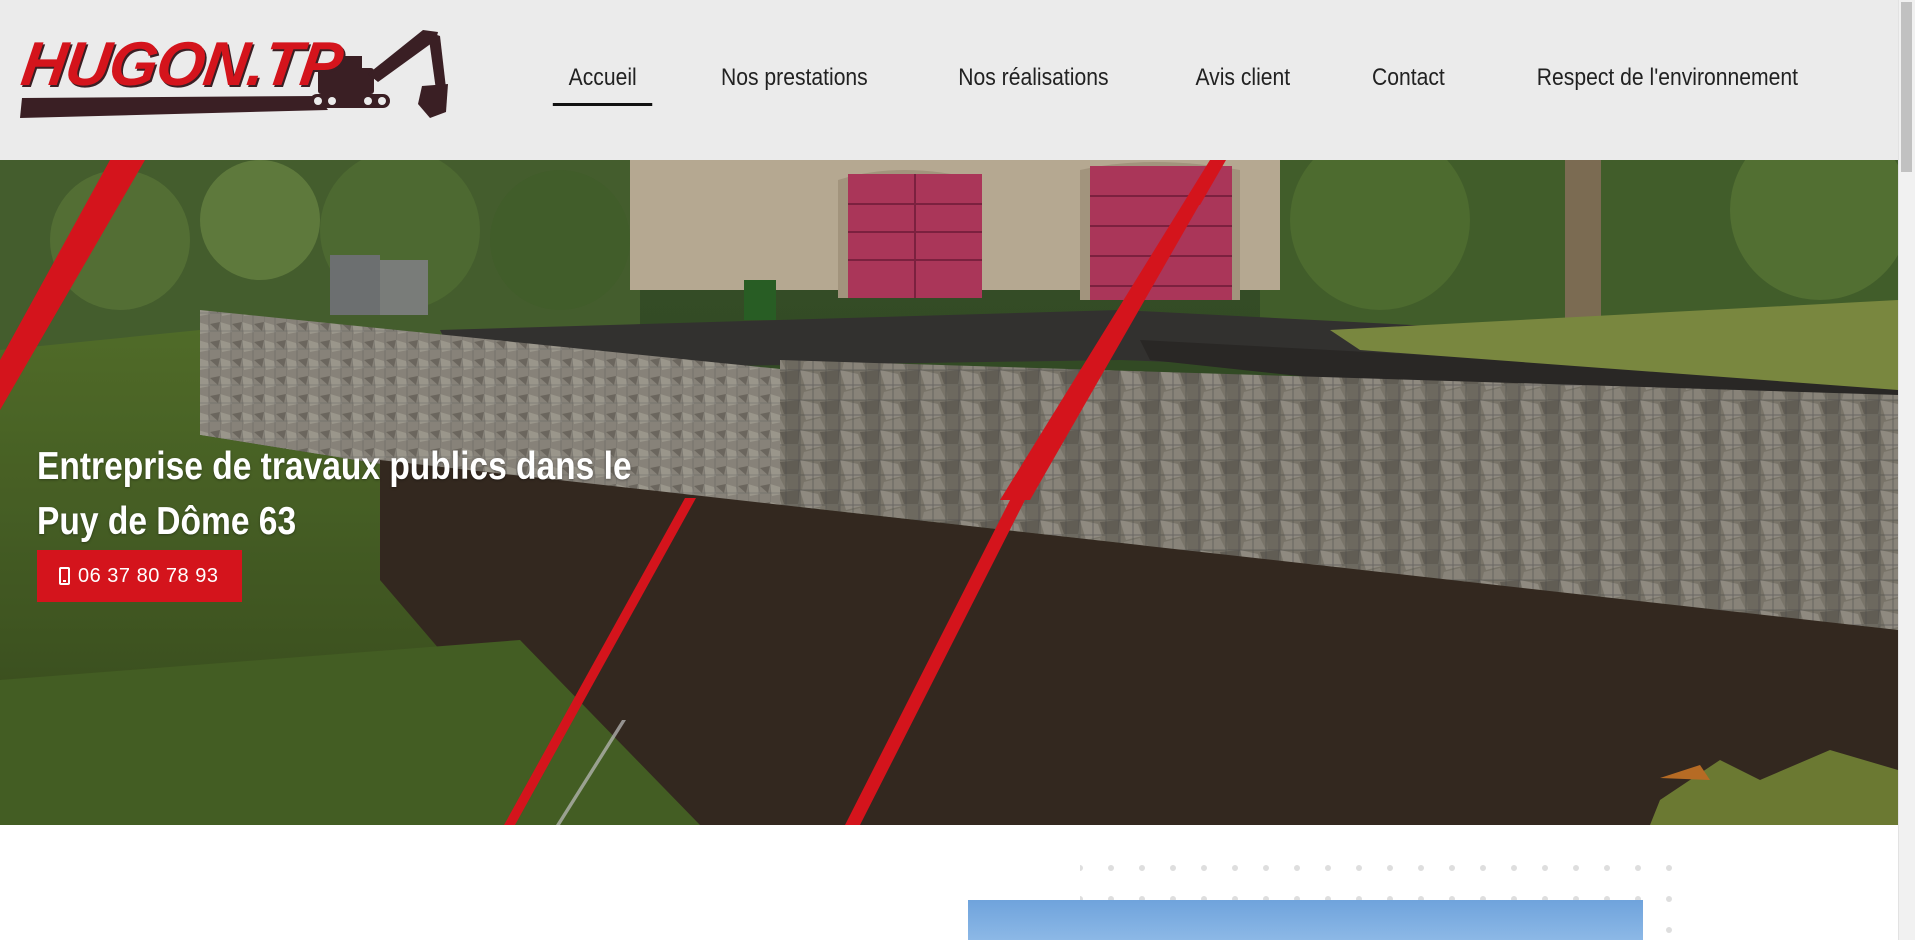 The image size is (1915, 942). What do you see at coordinates (1906, 87) in the screenshot?
I see `scrollbar-thumb` at bounding box center [1906, 87].